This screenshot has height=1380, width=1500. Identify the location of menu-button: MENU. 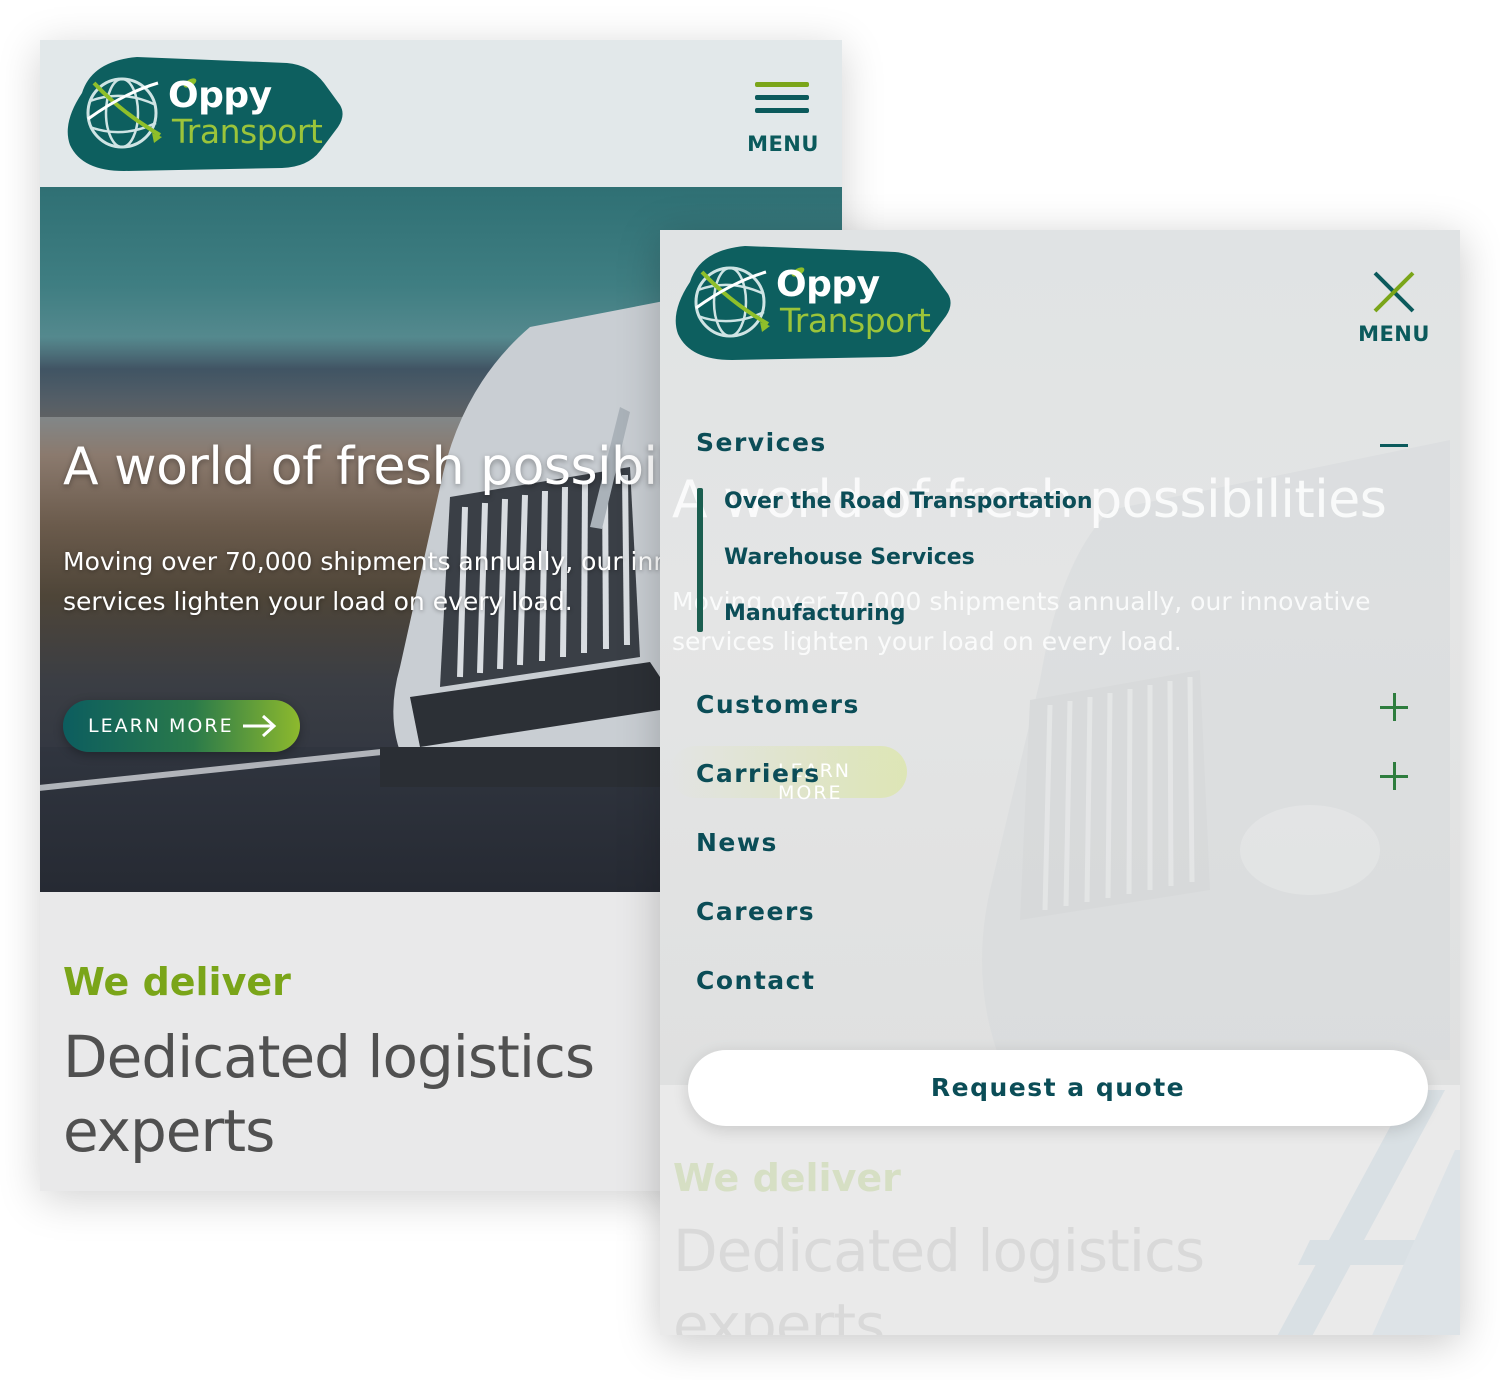
(783, 120).